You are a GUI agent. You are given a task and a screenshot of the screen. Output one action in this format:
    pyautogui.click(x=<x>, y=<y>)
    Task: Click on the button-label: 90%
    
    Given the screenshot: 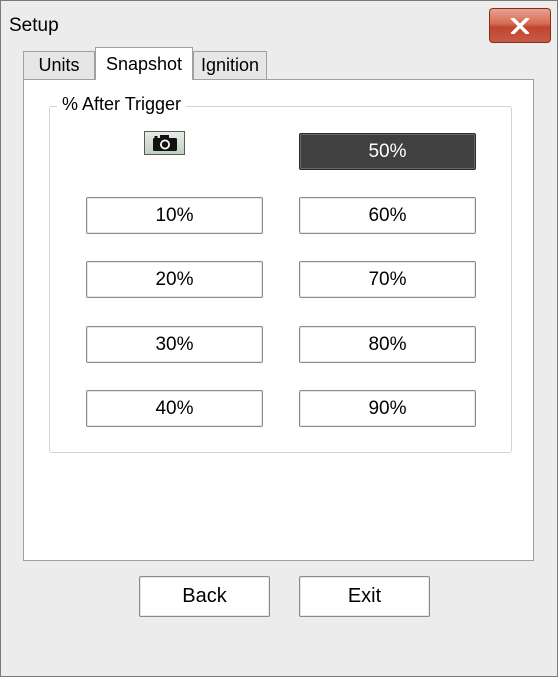 What is the action you would take?
    pyautogui.click(x=387, y=408)
    